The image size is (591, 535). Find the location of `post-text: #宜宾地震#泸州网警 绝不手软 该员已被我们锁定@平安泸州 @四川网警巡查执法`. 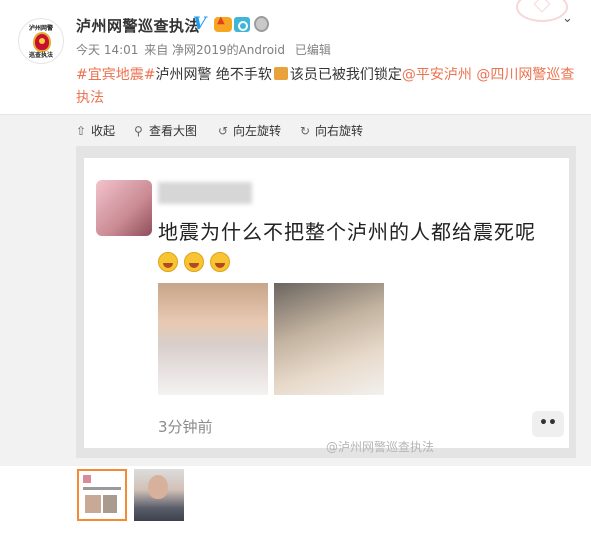

post-text: #宜宾地震#泸州网警 绝不手软 该员已被我们锁定@平安泸州 @四川网警巡查执法 is located at coordinates (326, 87).